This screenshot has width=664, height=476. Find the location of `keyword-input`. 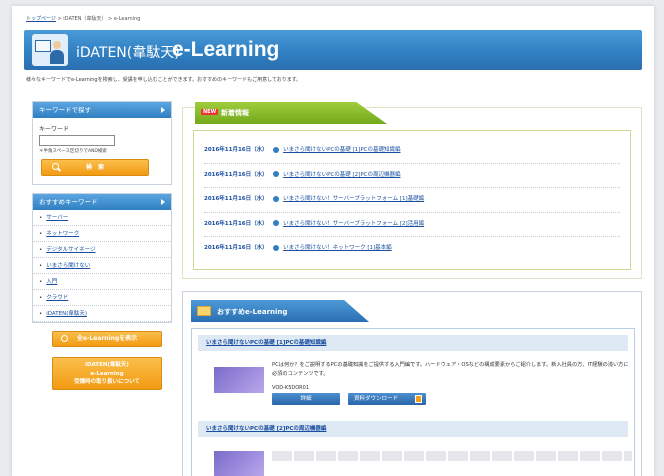

keyword-input is located at coordinates (77, 140).